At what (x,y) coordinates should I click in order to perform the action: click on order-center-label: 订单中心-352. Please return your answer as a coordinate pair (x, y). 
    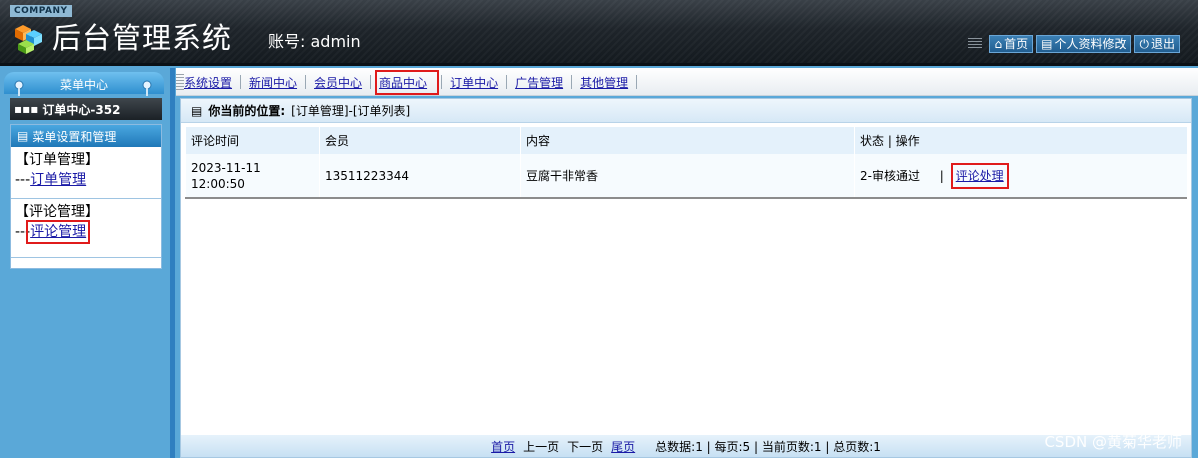
    Looking at the image, I should click on (81, 109).